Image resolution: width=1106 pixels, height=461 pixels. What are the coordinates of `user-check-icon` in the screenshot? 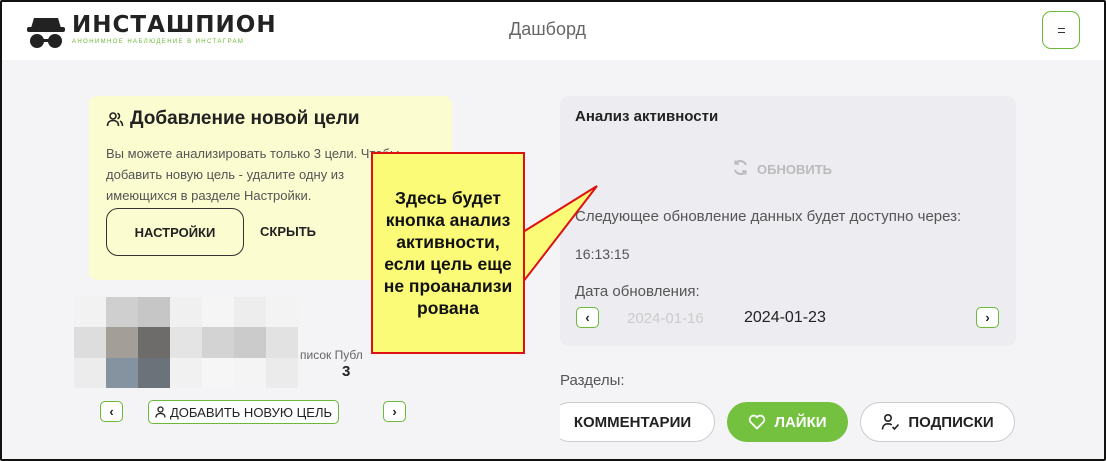 It's located at (890, 422).